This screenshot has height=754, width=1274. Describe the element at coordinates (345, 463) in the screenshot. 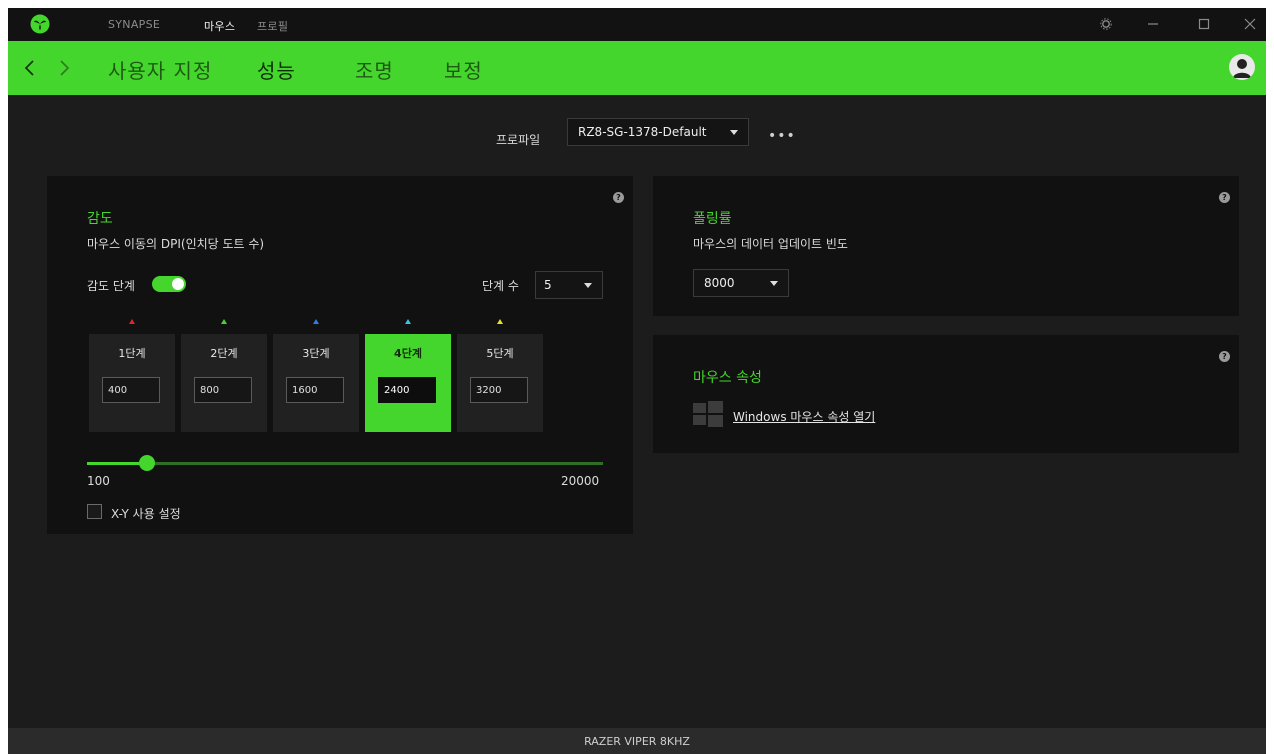

I see `dpi-slider` at that location.